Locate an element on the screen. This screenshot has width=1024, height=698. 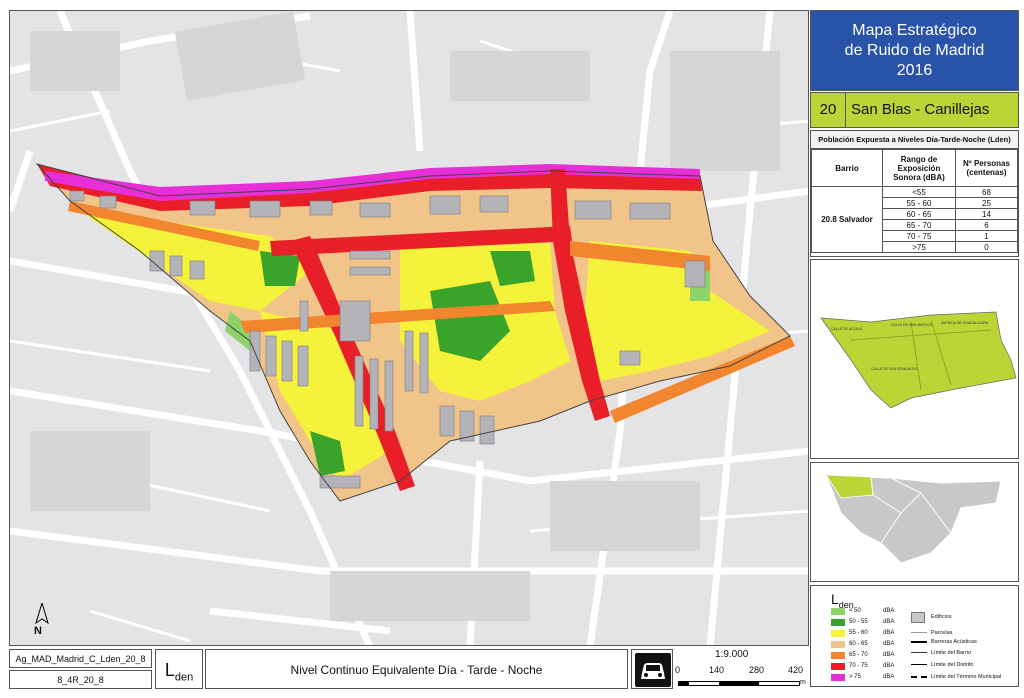
scale-tick: 0 is located at coordinates (678, 670).